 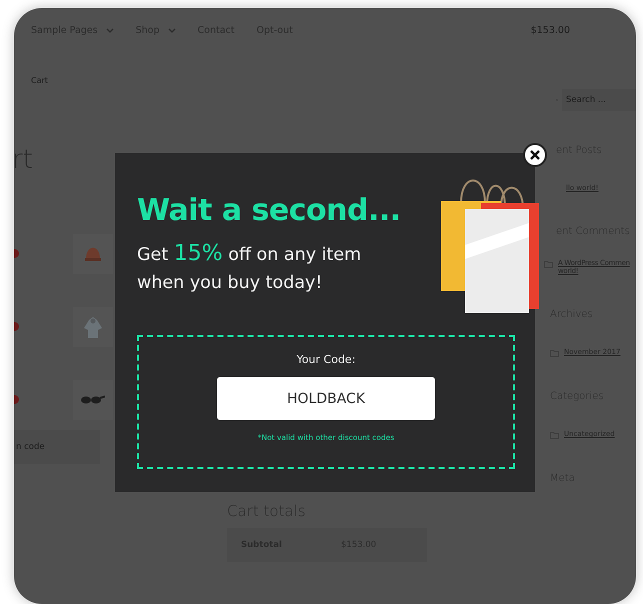 I want to click on code-label: Your Code:, so click(x=326, y=359).